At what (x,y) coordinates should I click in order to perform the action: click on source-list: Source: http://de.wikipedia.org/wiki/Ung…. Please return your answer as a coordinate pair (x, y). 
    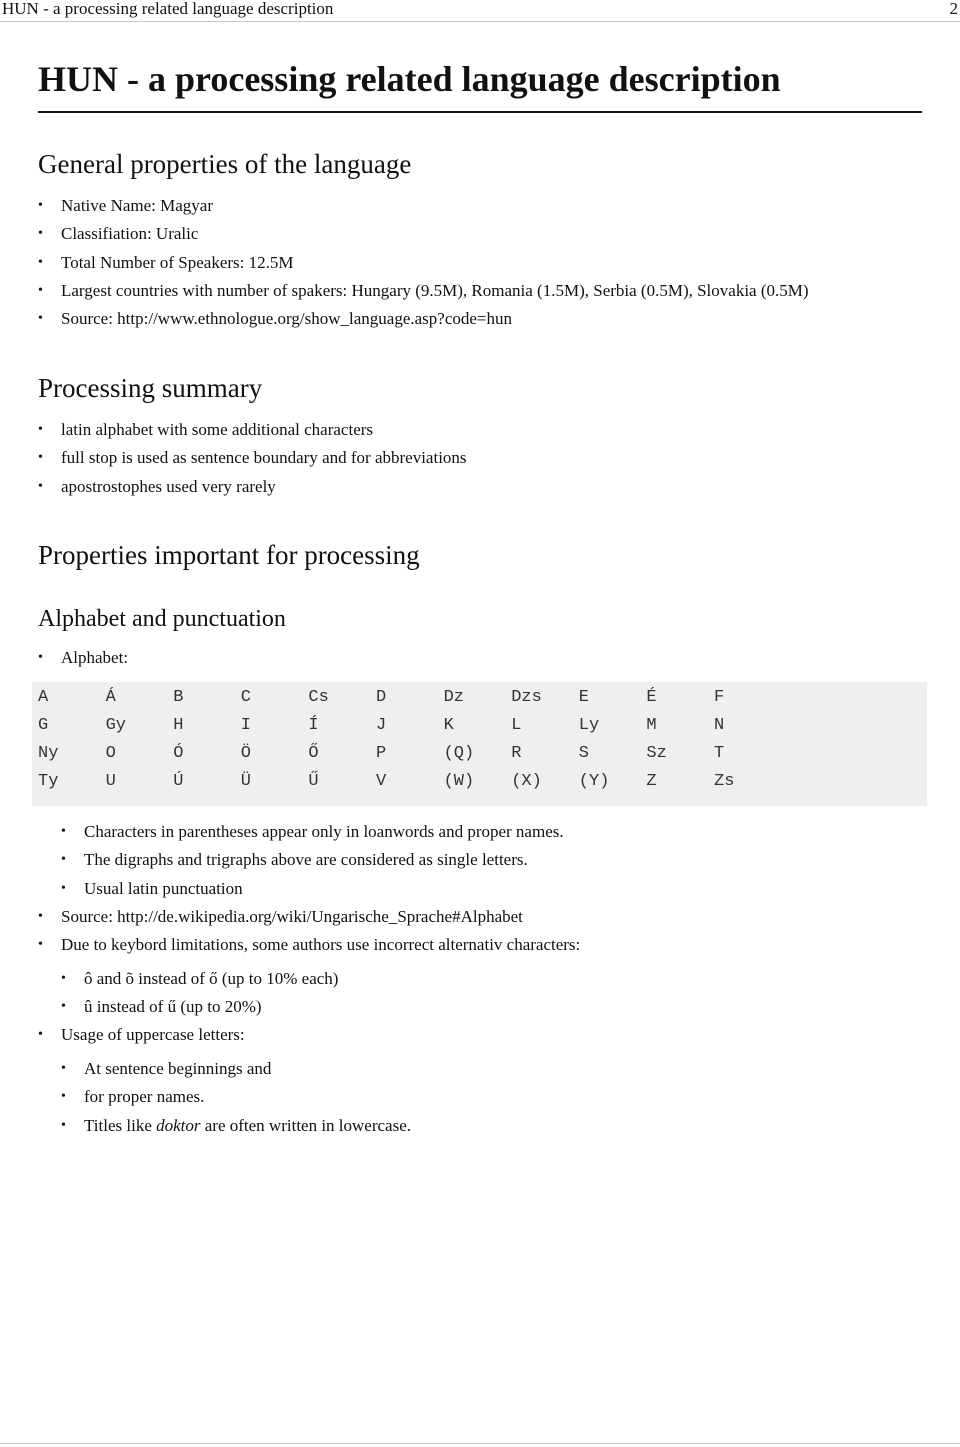
    Looking at the image, I should click on (309, 931).